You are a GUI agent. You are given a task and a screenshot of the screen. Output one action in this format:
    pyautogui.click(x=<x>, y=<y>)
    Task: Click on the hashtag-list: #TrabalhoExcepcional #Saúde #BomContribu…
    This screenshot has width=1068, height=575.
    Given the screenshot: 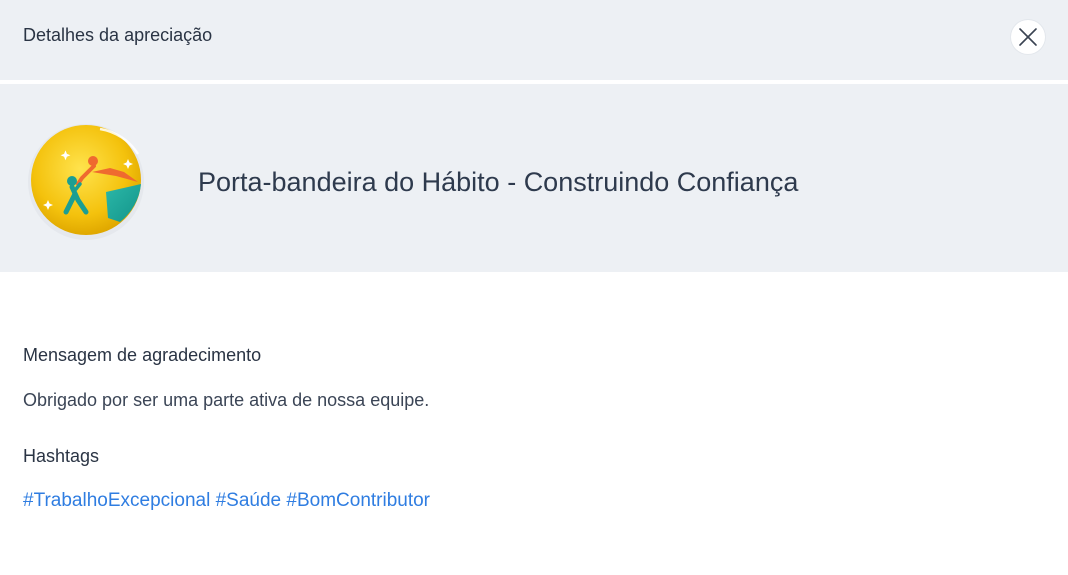 What is the action you would take?
    pyautogui.click(x=226, y=501)
    